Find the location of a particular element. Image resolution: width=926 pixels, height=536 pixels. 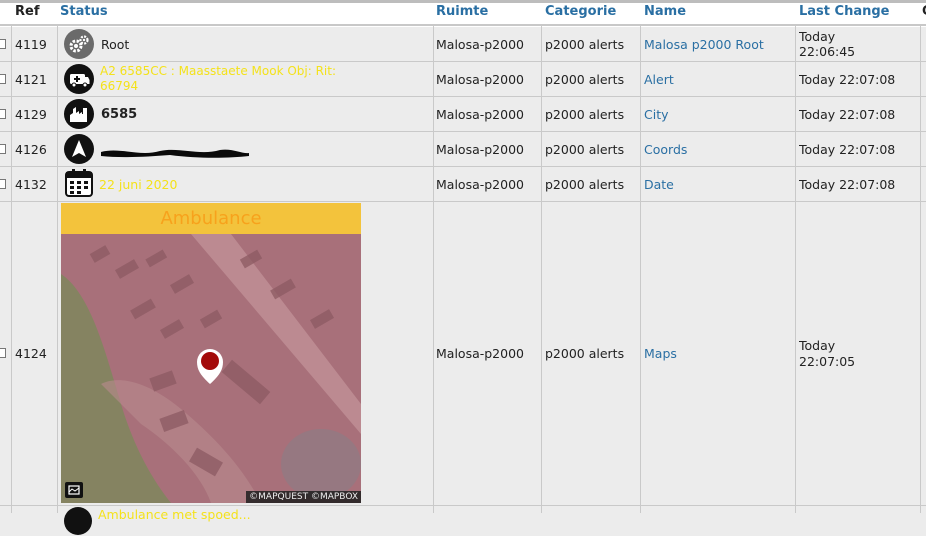

redaction-scribble is located at coordinates (175, 153).